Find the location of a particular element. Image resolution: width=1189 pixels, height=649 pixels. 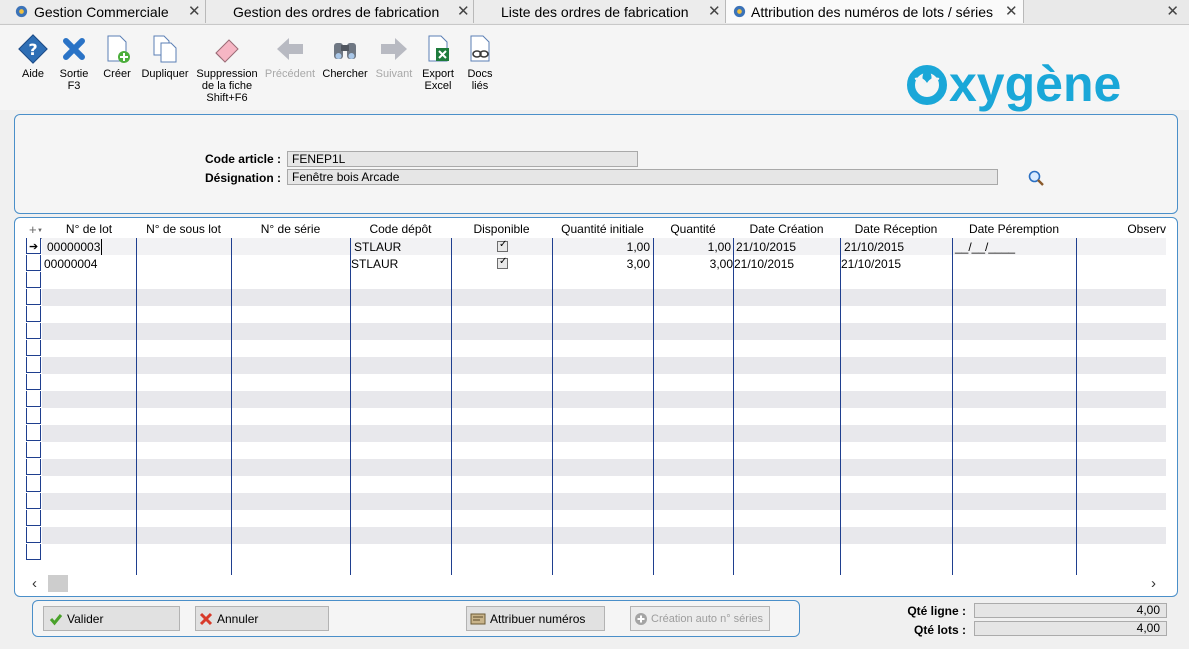

search-button: Chercher is located at coordinates (345, 56).